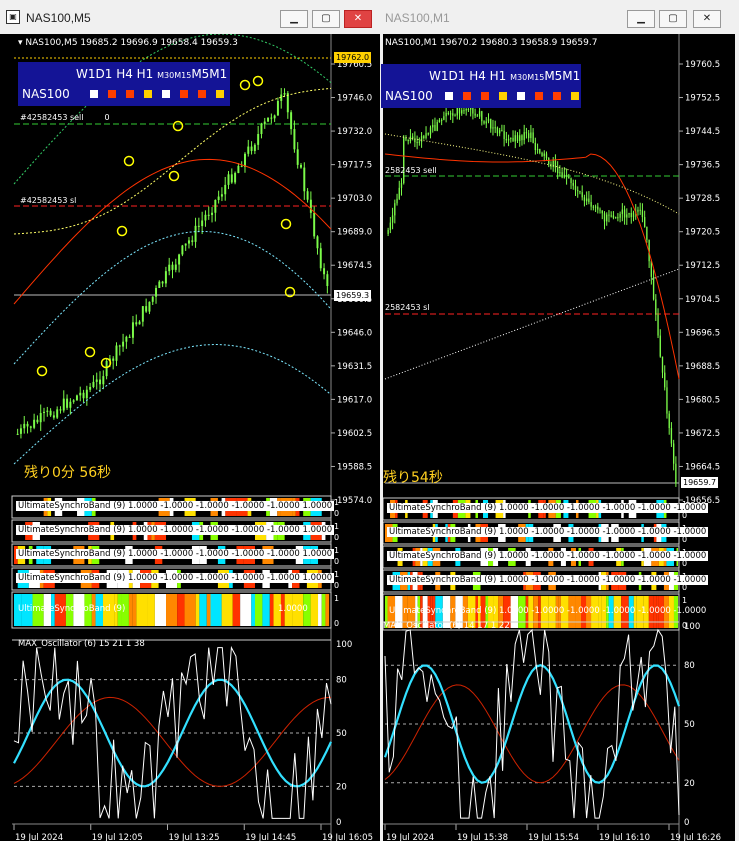  I want to click on dashboard-timeframes: W1D1 H4 H1 M30M15M5M1, so click(505, 76).